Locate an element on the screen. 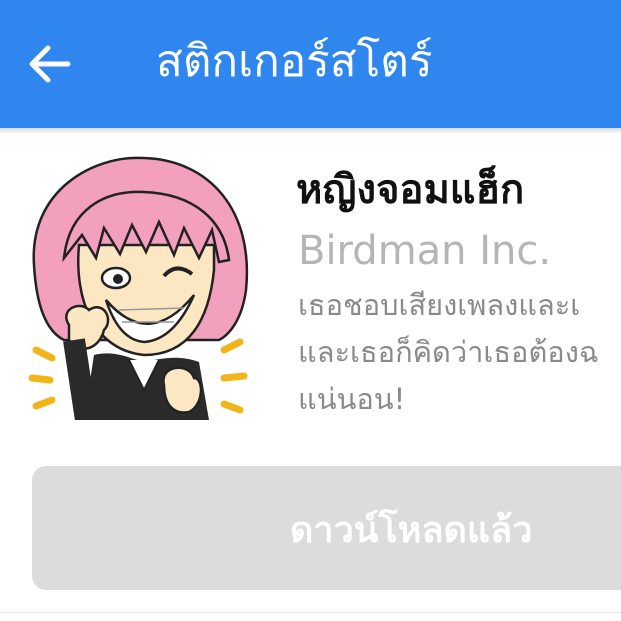  arrow-left-icon is located at coordinates (50, 64).